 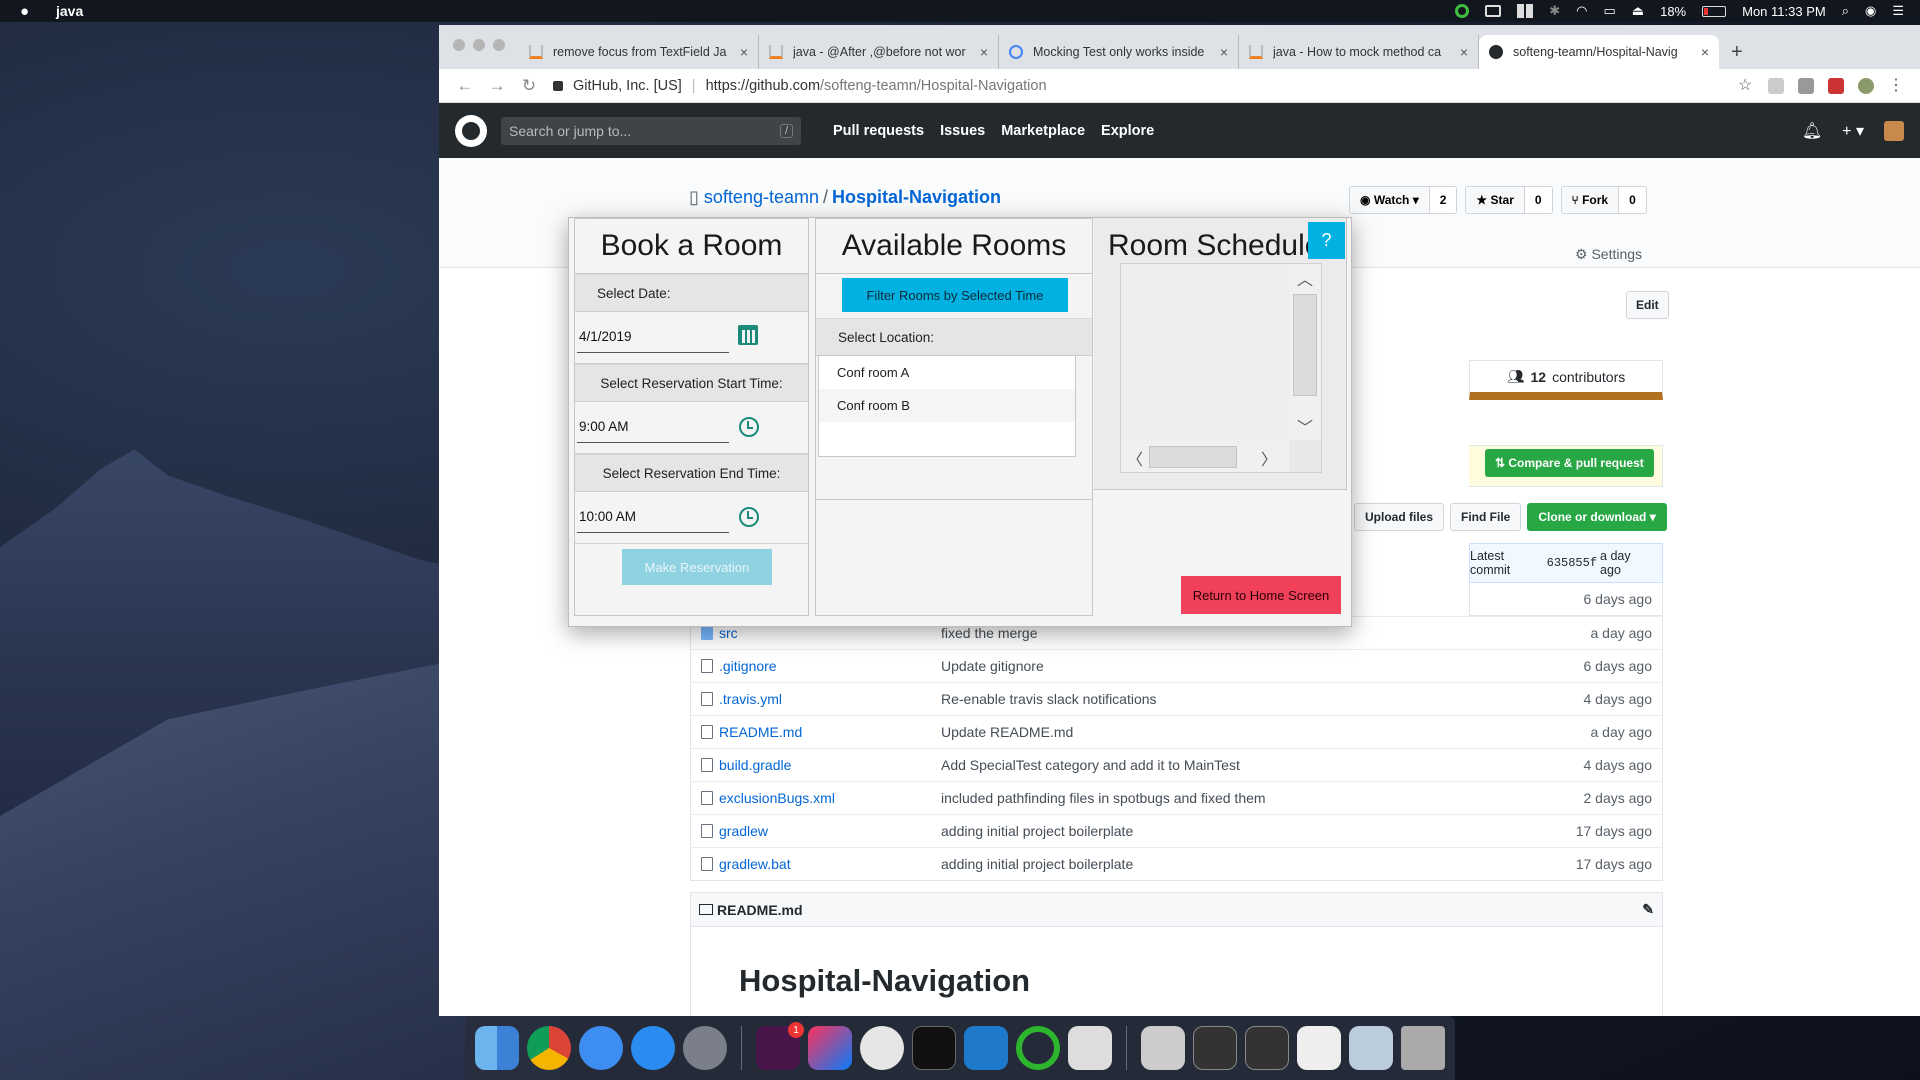 I want to click on profile-avatar-icon, so click(x=1866, y=85).